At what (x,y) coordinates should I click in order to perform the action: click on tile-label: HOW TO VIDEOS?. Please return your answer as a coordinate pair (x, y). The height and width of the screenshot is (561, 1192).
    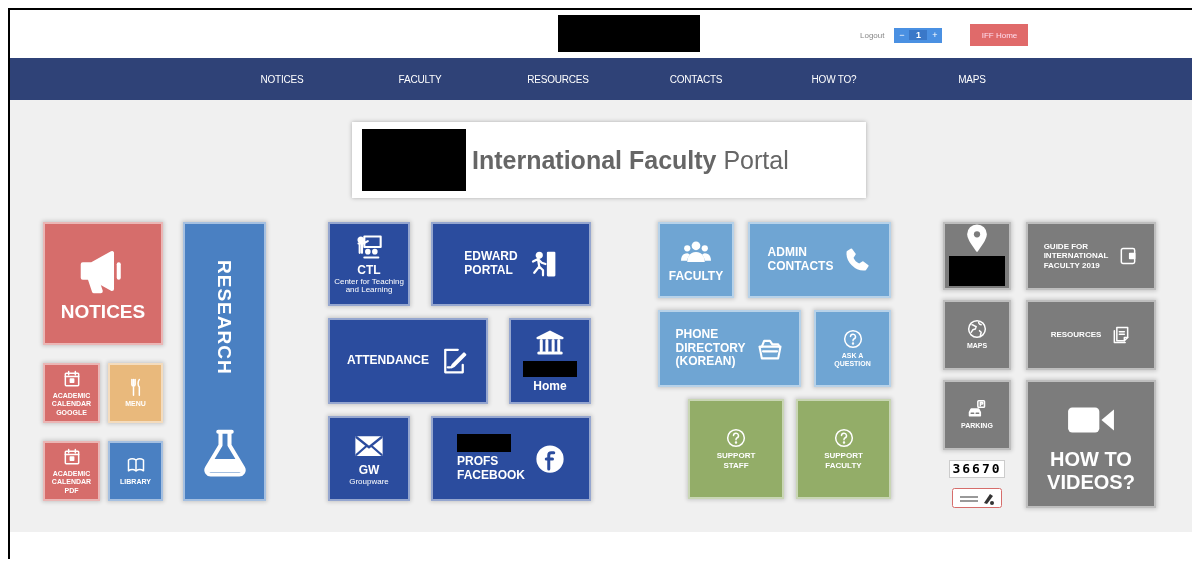
    Looking at the image, I should click on (1091, 470).